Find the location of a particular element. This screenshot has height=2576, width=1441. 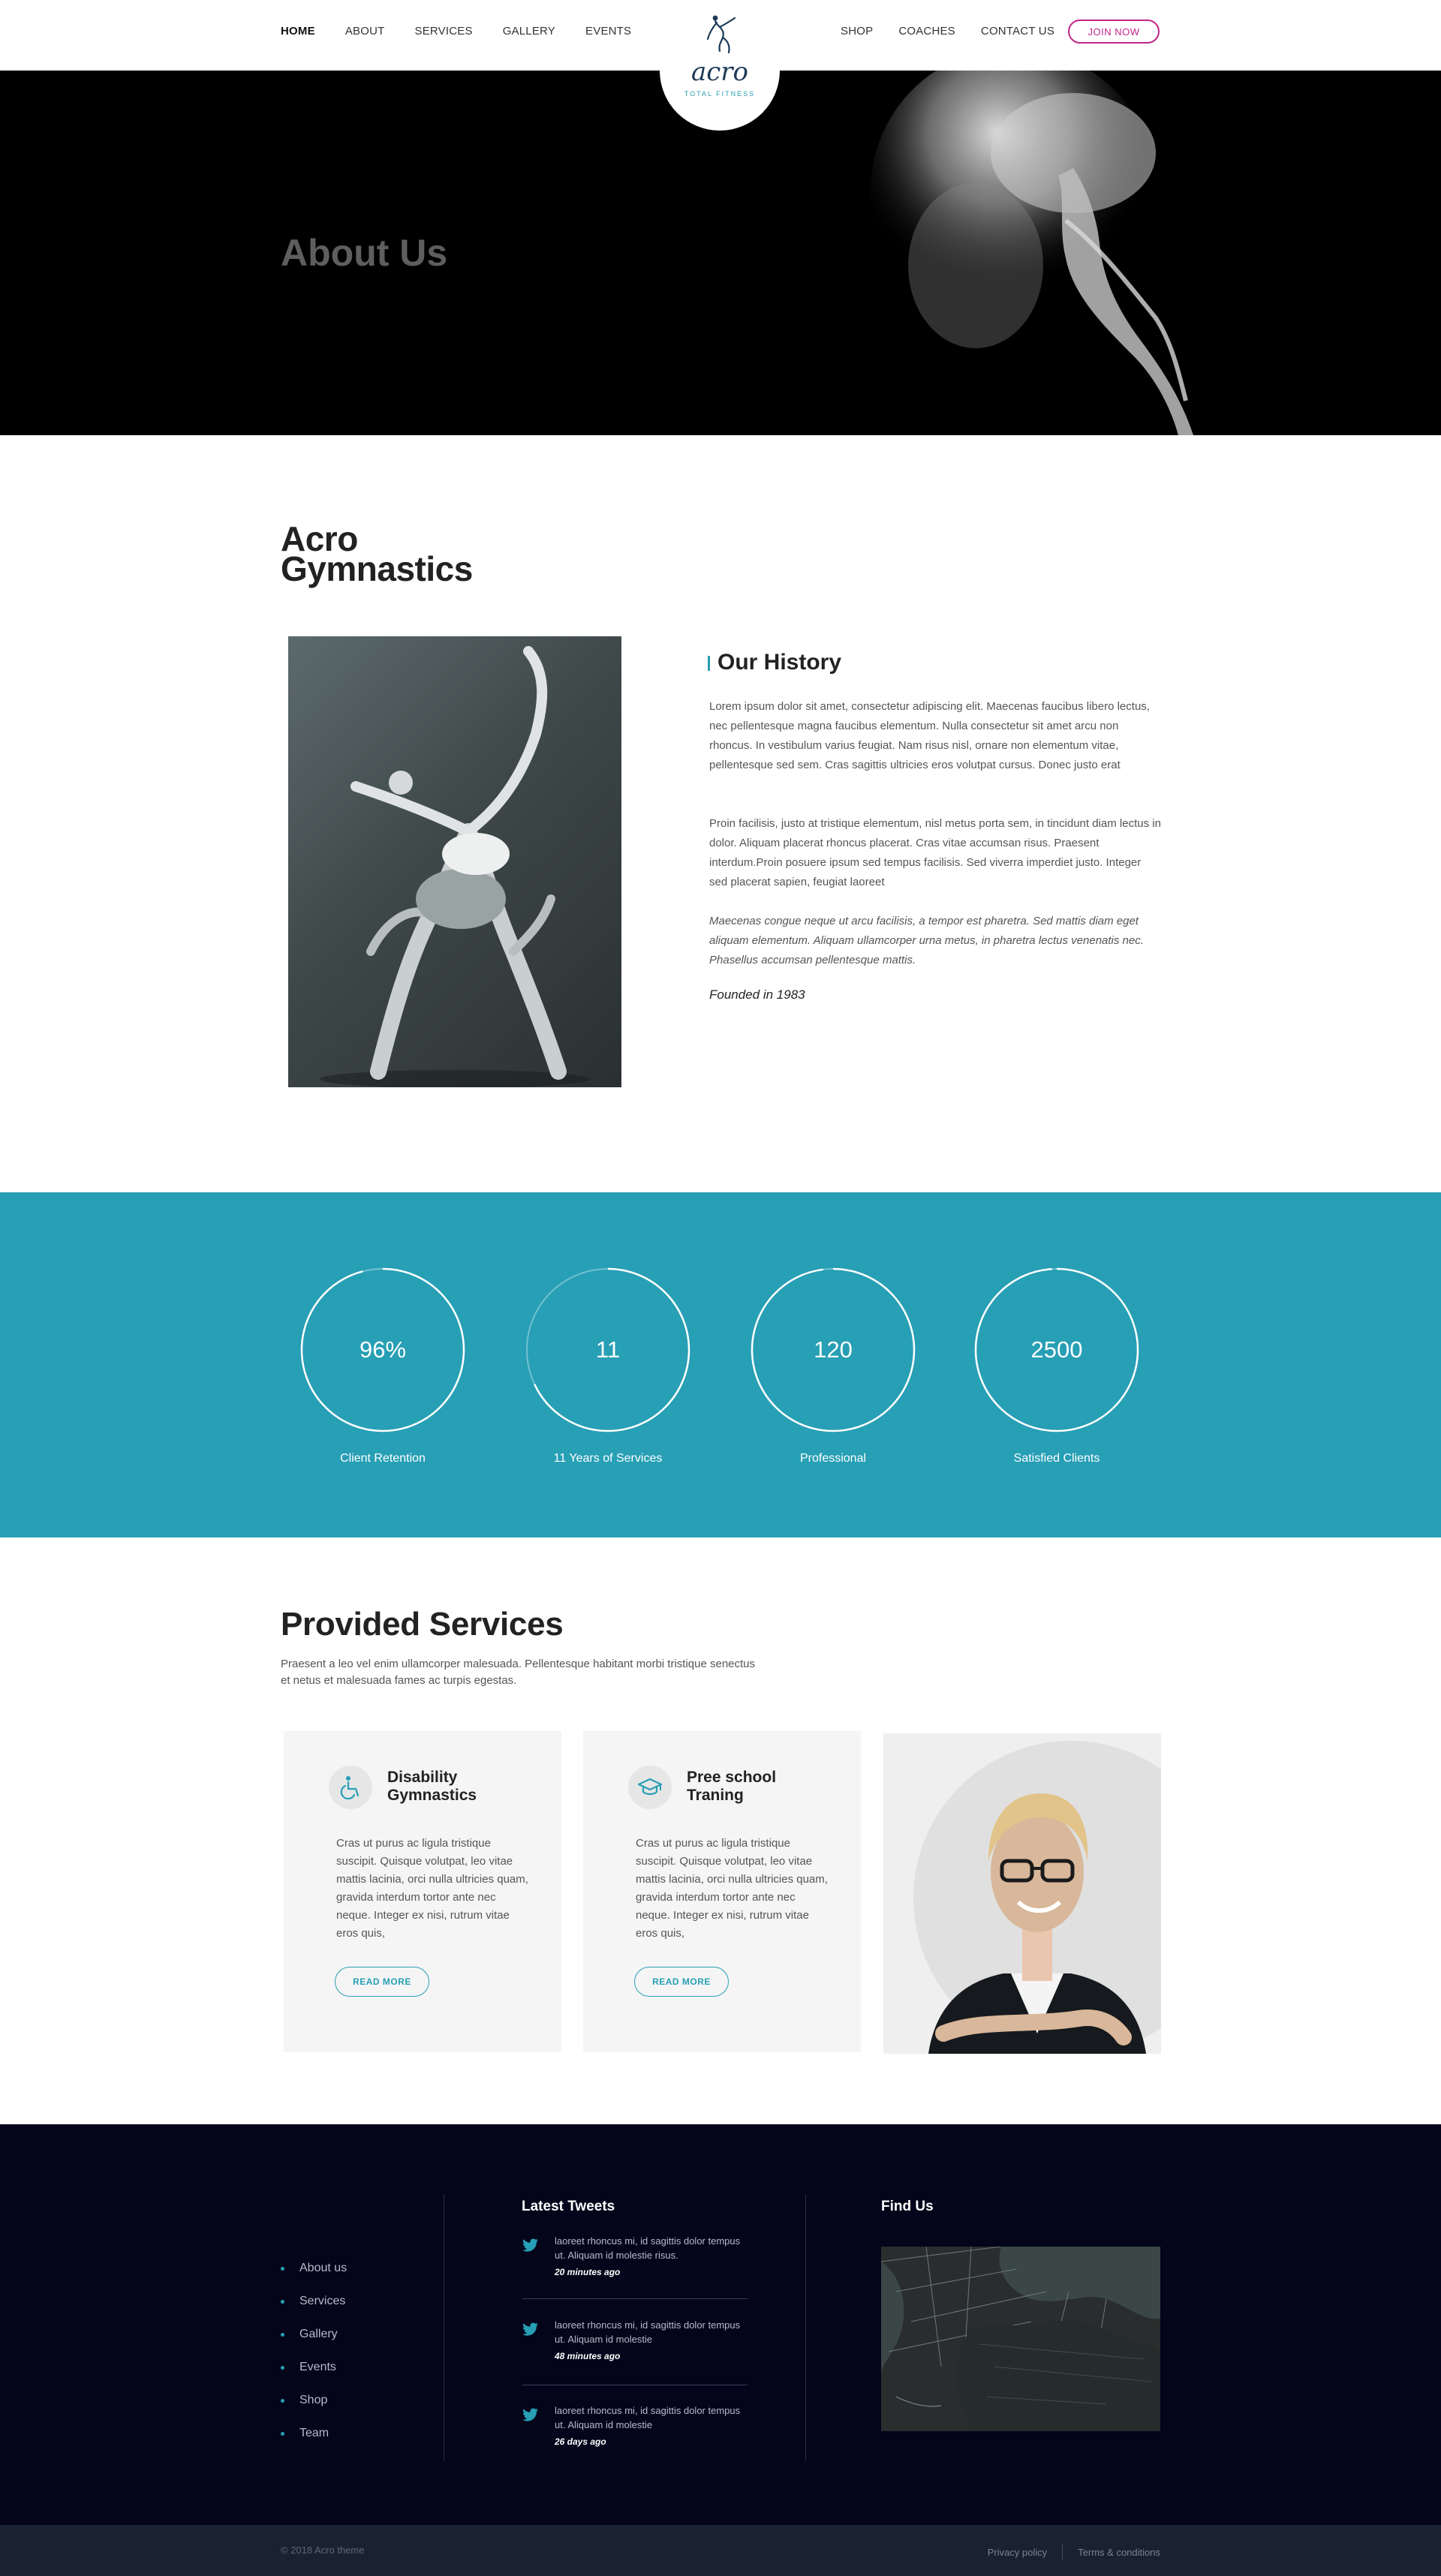

stat-label: Professional is located at coordinates (833, 1458).